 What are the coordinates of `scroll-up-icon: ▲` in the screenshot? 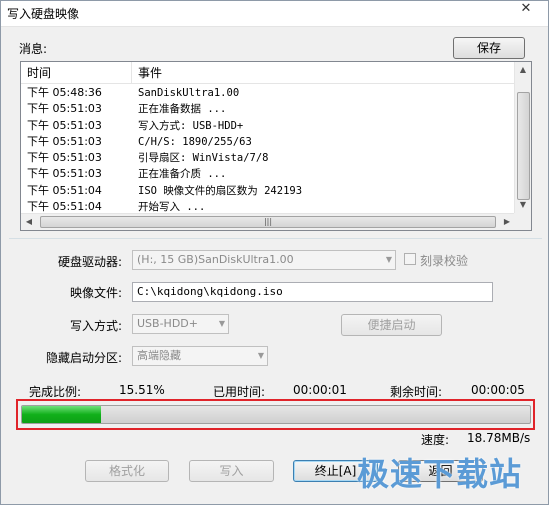 It's located at (523, 70).